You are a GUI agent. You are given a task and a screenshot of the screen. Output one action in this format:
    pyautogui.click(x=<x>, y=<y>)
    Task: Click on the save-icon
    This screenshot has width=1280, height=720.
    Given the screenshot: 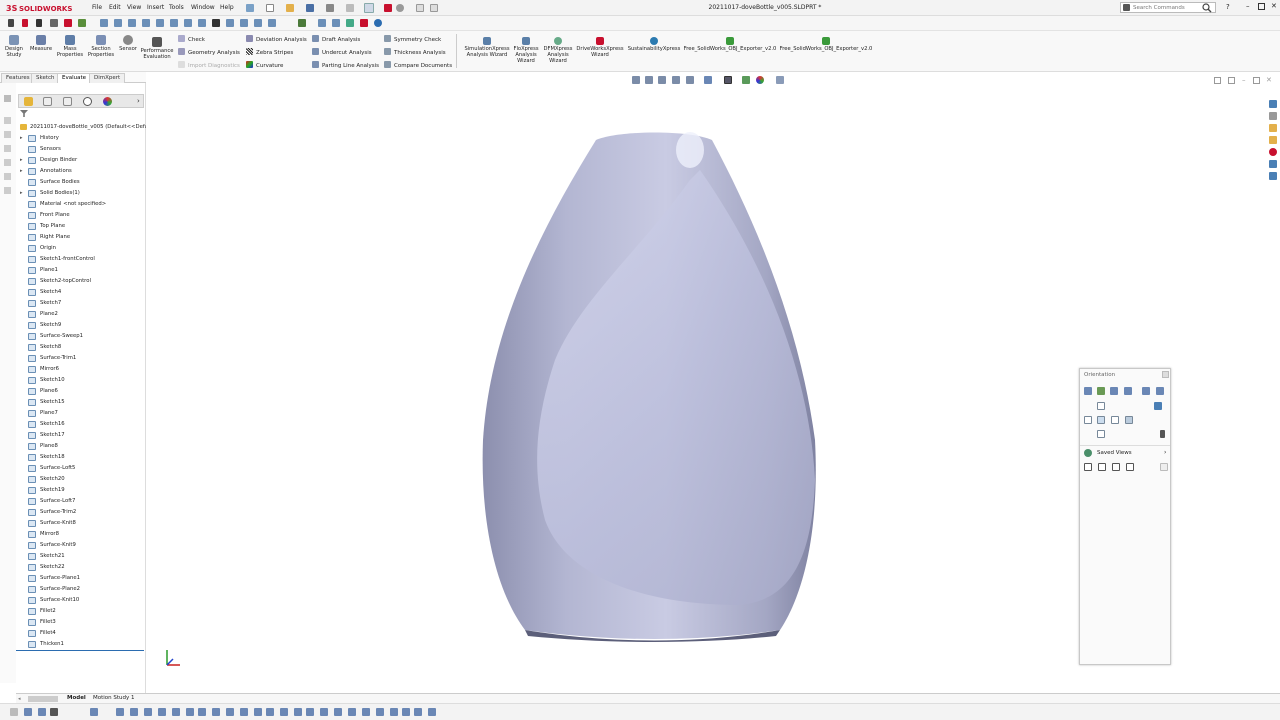 What is the action you would take?
    pyautogui.click(x=310, y=8)
    